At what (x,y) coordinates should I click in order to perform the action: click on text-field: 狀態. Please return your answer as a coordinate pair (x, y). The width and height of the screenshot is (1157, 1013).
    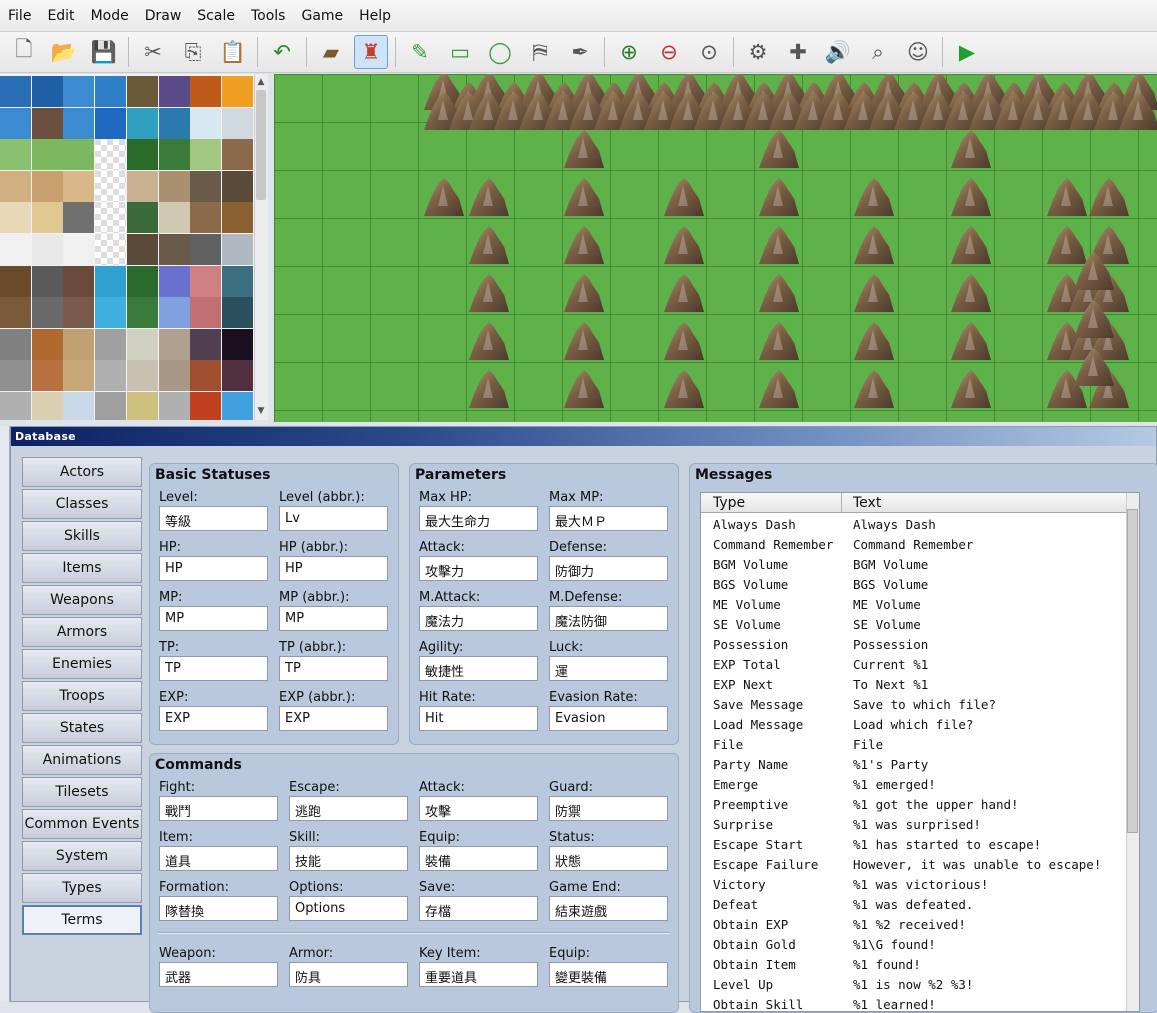
    Looking at the image, I should click on (608, 858).